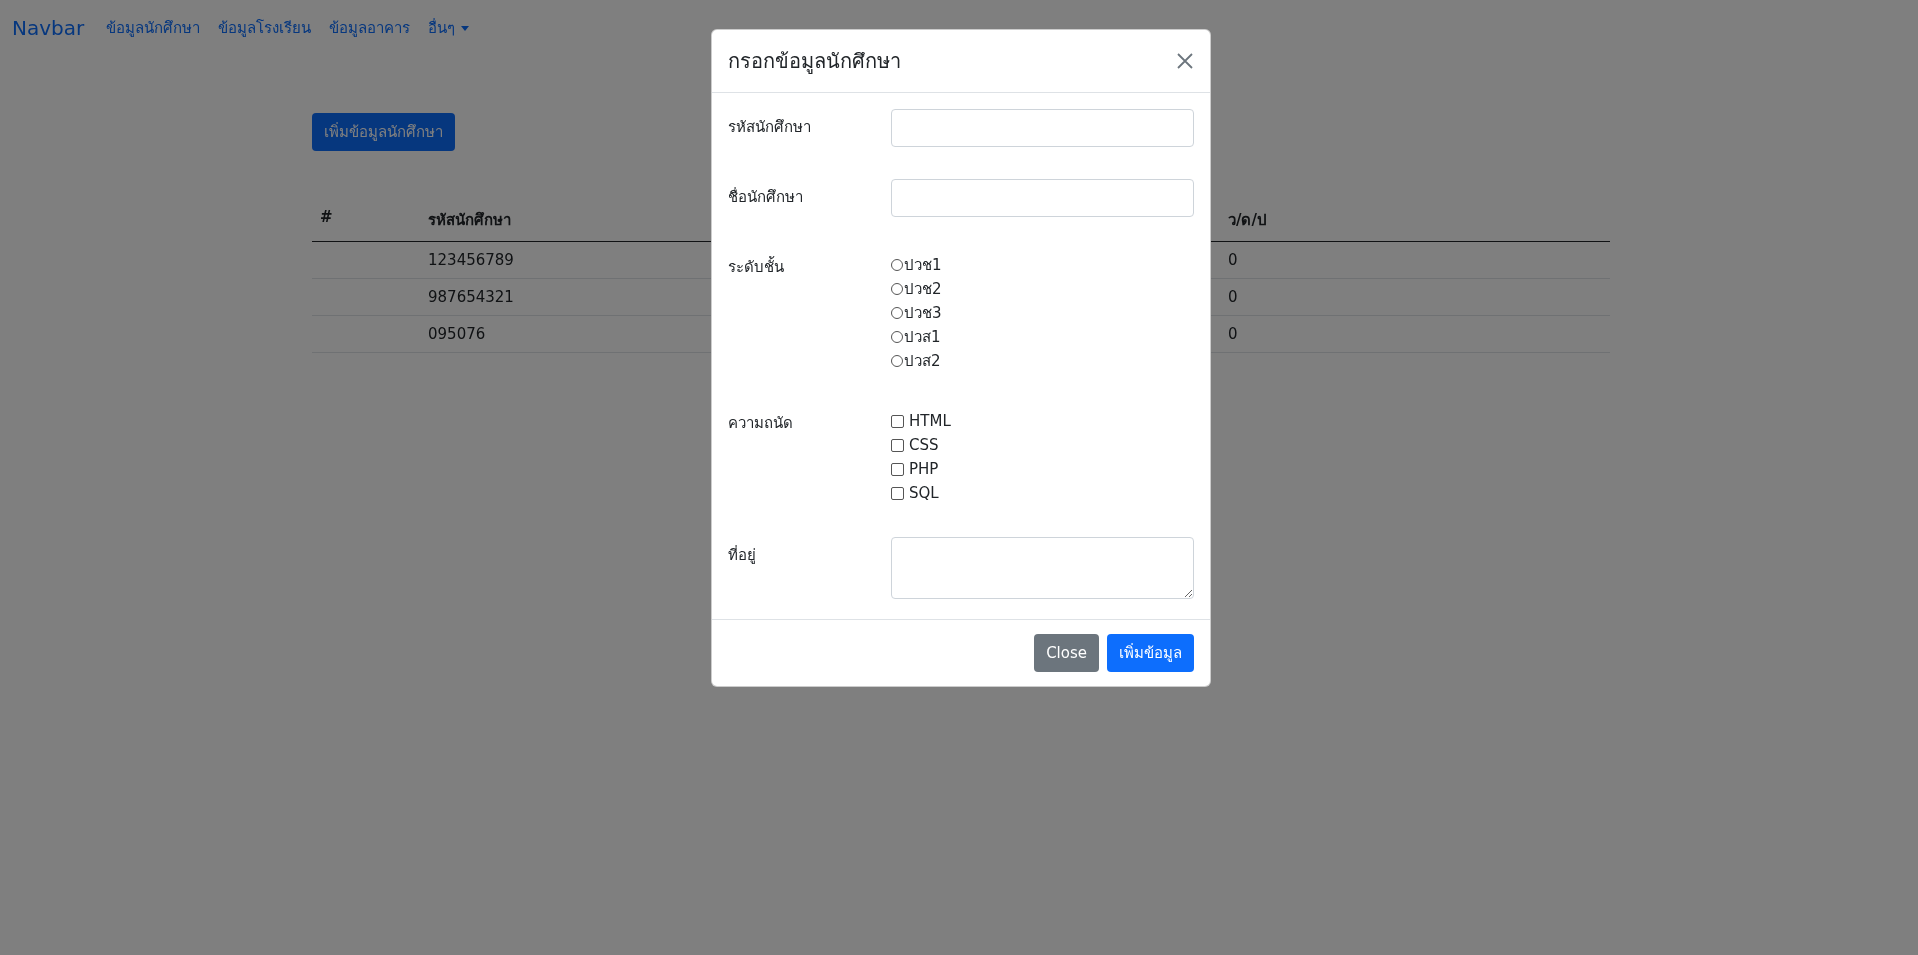 Image resolution: width=1918 pixels, height=955 pixels. I want to click on radio-label: ปวช3, so click(923, 313).